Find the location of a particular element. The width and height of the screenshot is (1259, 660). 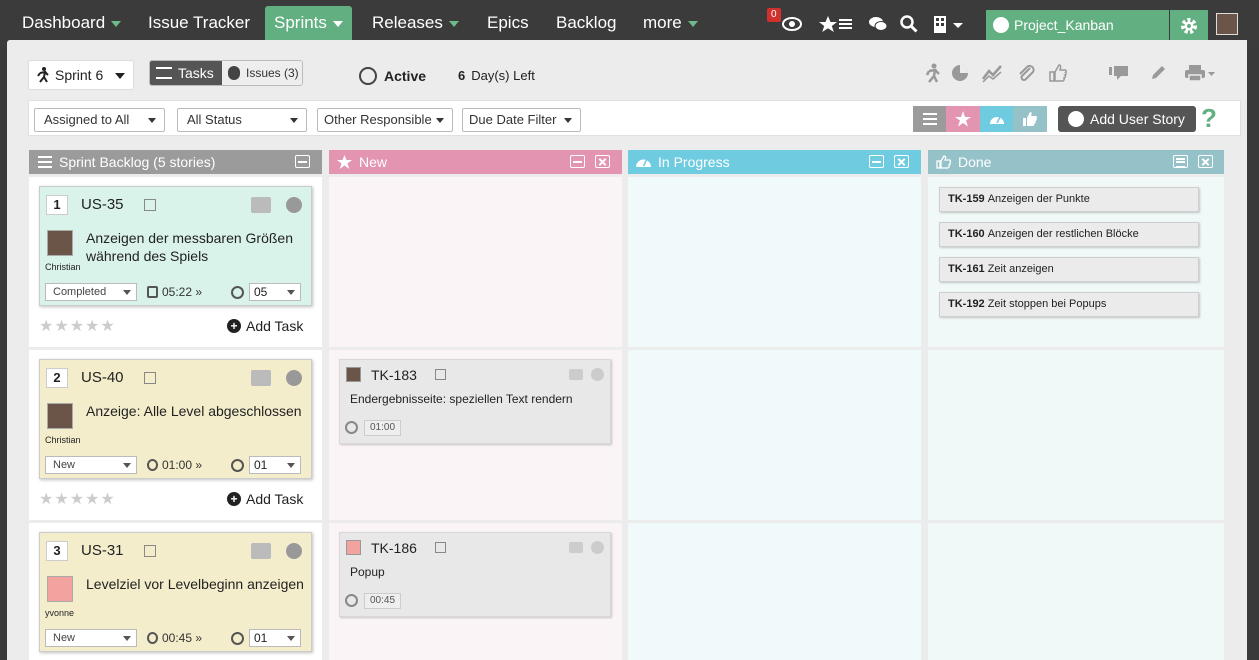

help-icon: ? is located at coordinates (1212, 118).